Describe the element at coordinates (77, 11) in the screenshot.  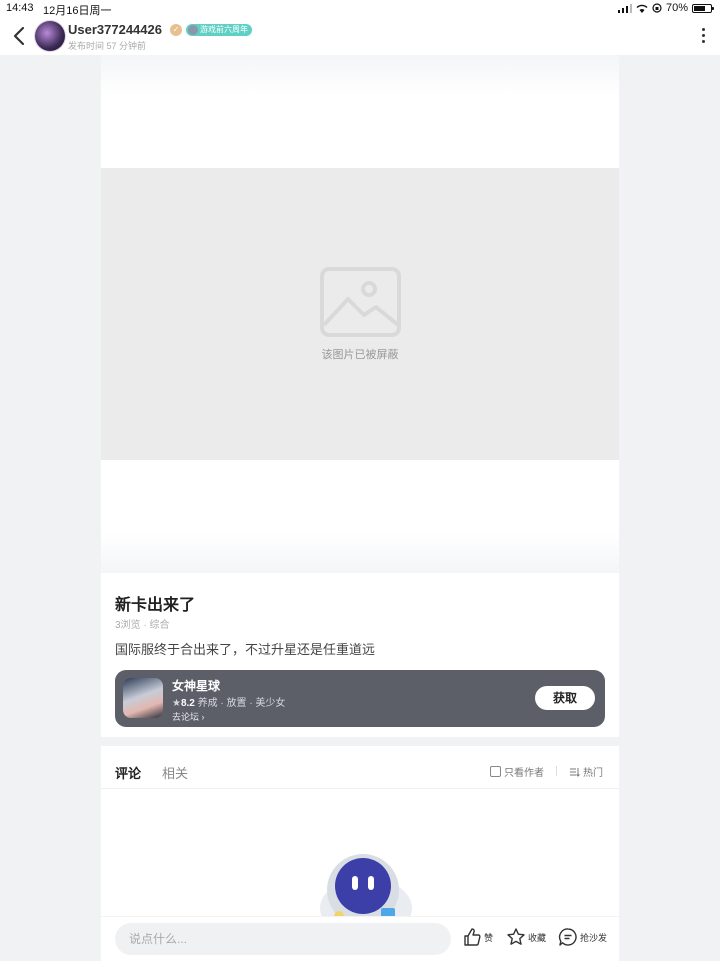
I see `status-date: 12月16日周一` at that location.